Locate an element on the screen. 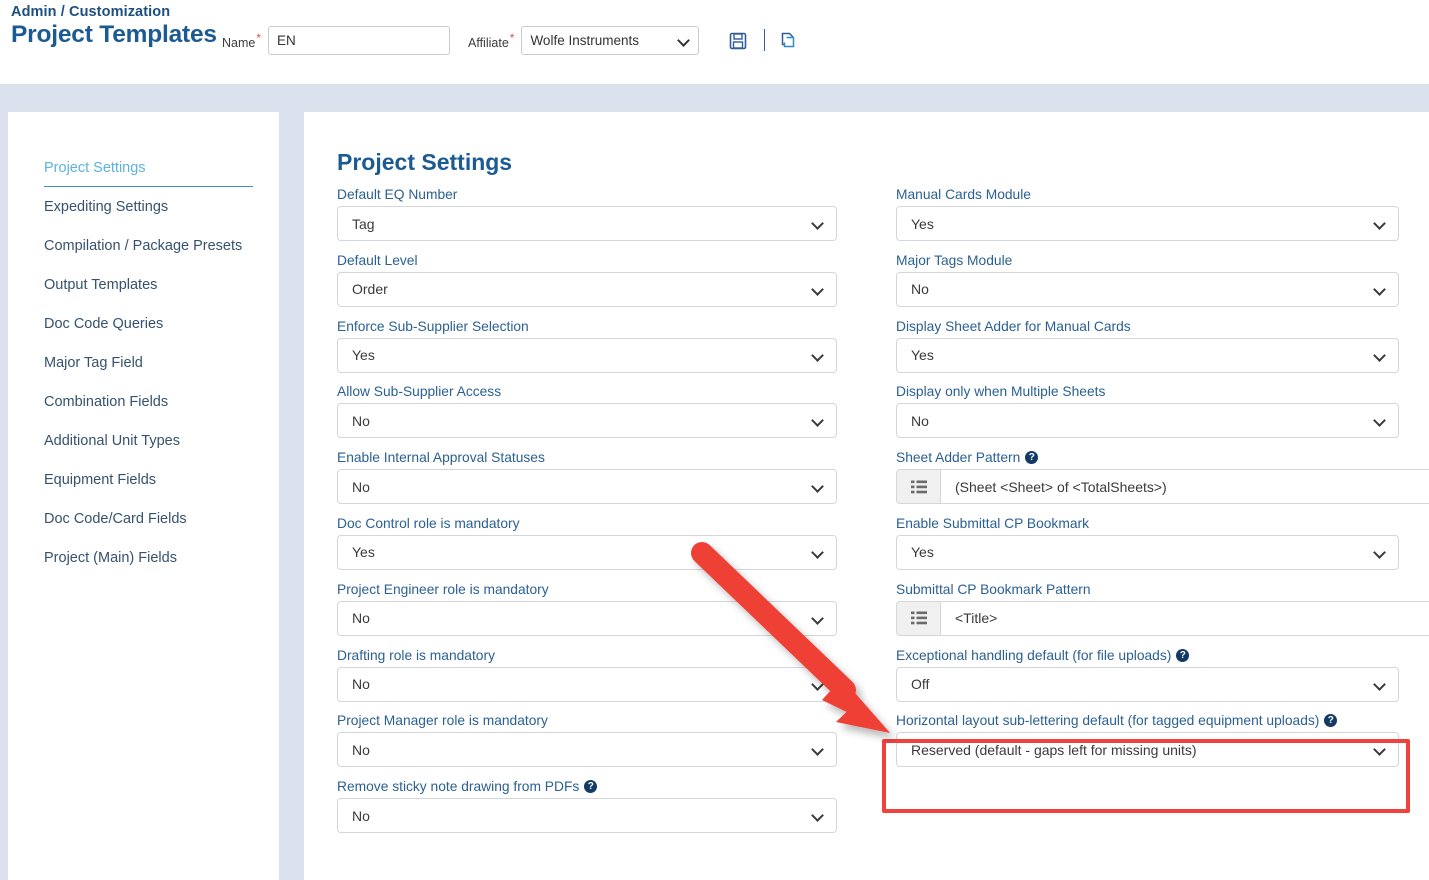 The height and width of the screenshot is (880, 1429). name-label: Name* is located at coordinates (242, 40).